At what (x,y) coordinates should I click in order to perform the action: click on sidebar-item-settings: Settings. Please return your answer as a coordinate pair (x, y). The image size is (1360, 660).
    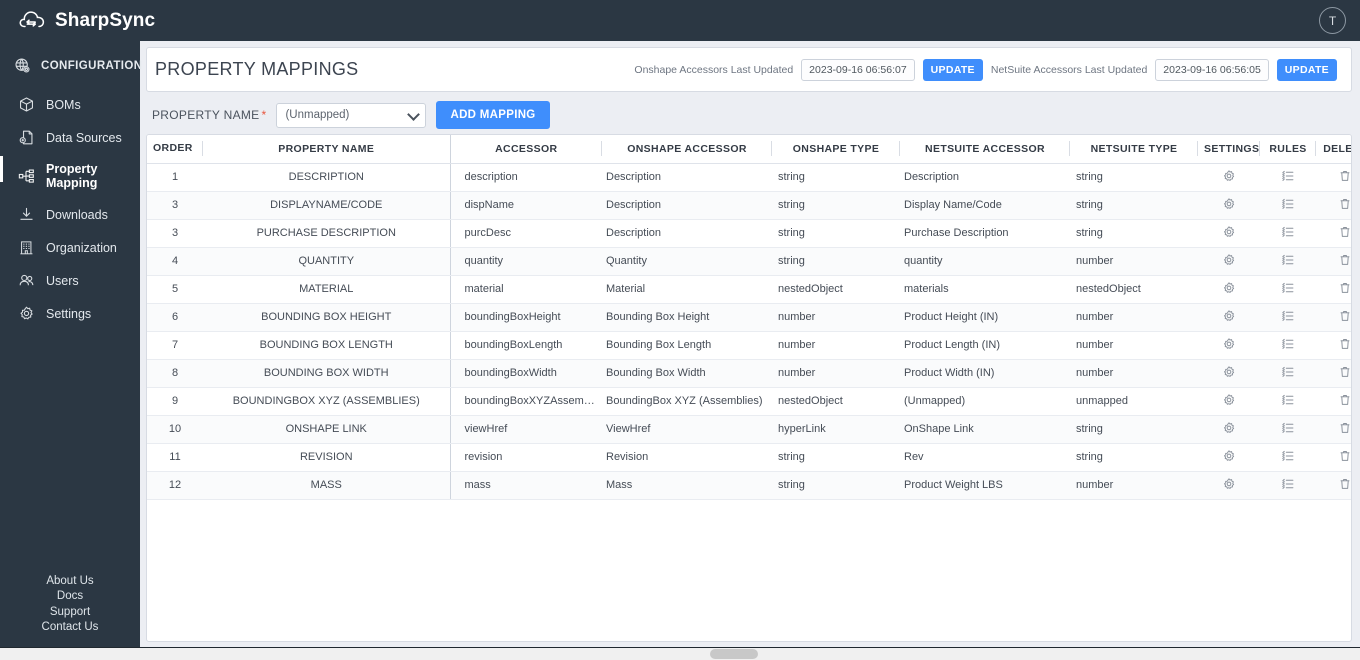
    Looking at the image, I should click on (70, 313).